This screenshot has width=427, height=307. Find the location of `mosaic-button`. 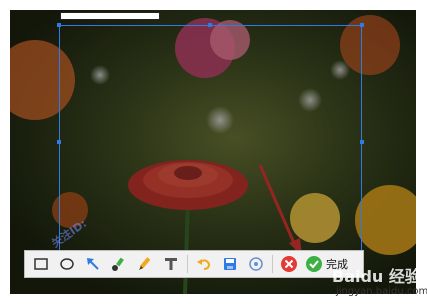

mosaic-button is located at coordinates (256, 264).